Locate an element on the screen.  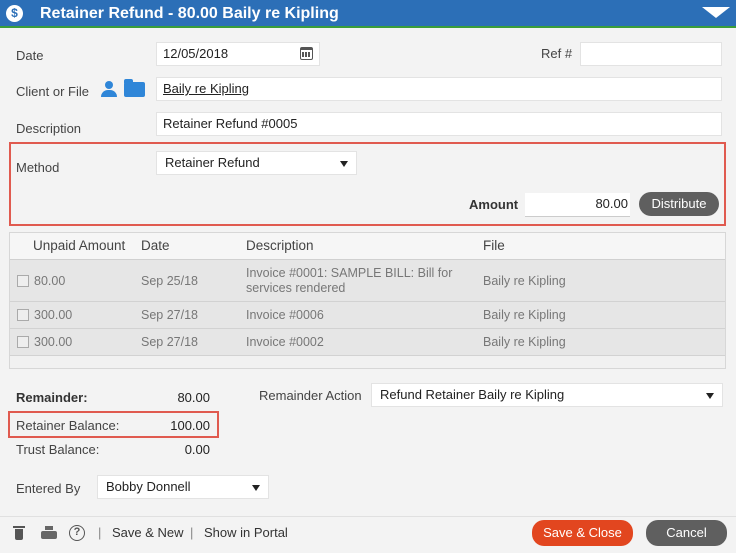
date-field: 12/05/2018 is located at coordinates (238, 54).